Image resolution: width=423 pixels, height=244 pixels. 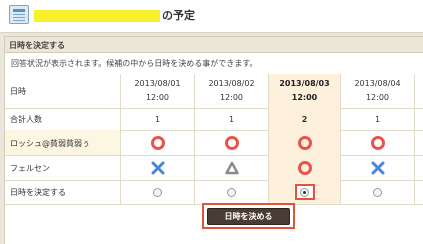 What do you see at coordinates (37, 45) in the screenshot?
I see `section-title: 日時を決定する` at bounding box center [37, 45].